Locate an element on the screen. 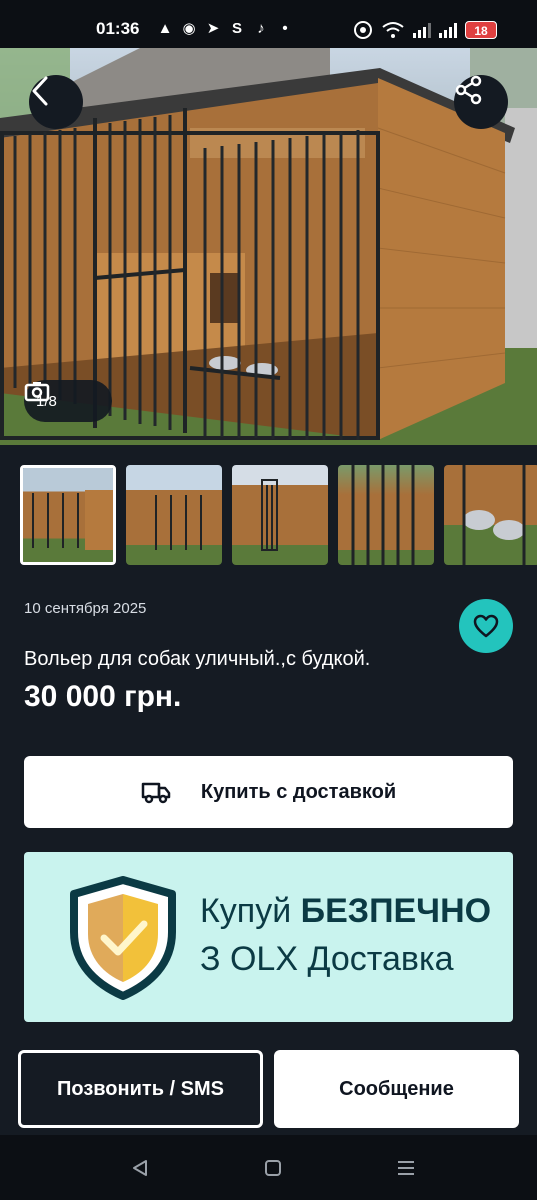 Image resolution: width=537 pixels, height=1200 pixels. system-icons: 18 is located at coordinates (425, 30).